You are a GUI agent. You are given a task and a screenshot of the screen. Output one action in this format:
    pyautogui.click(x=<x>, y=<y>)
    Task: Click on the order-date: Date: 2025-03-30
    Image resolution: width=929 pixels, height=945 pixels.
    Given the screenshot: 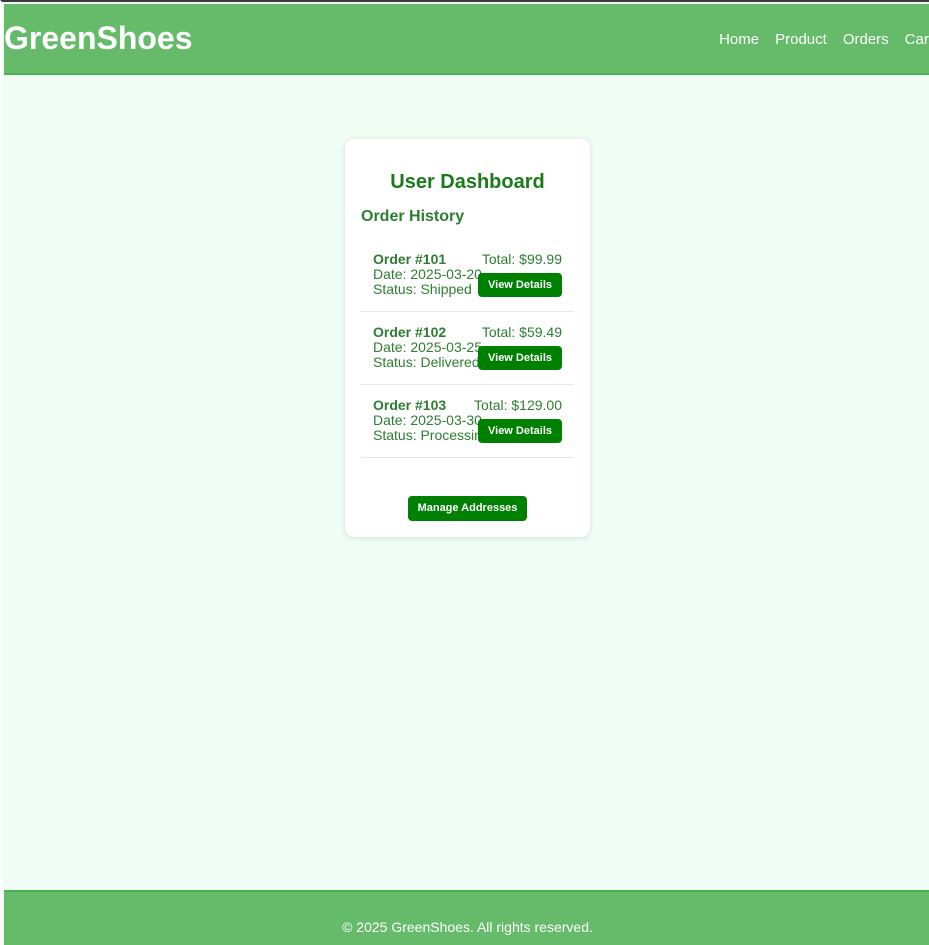 What is the action you would take?
    pyautogui.click(x=427, y=420)
    